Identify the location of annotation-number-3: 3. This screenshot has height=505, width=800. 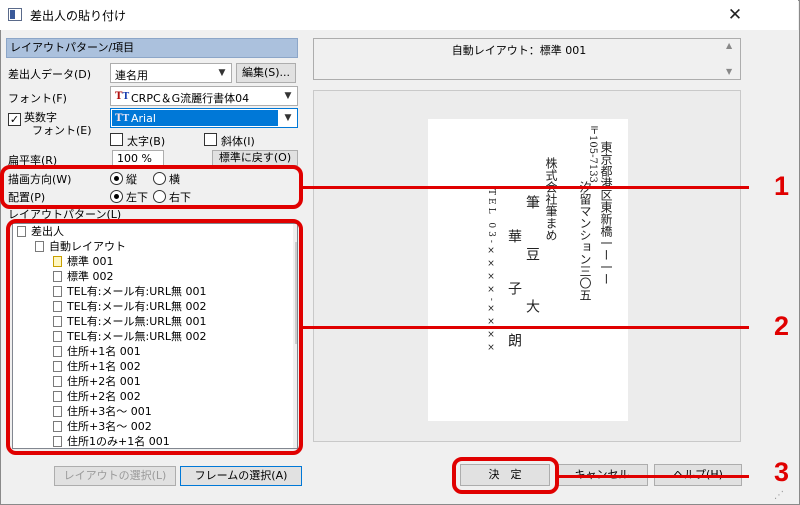
(782, 472).